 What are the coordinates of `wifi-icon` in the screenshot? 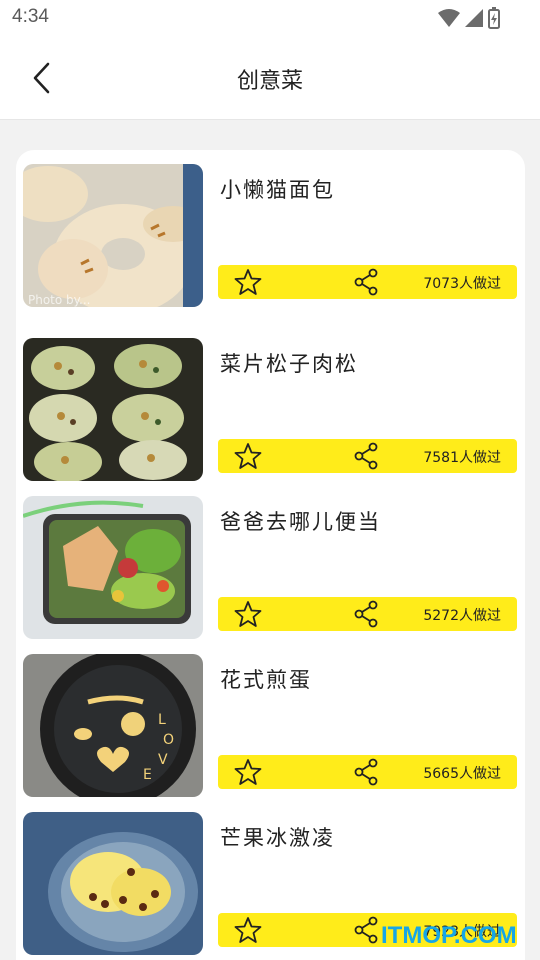 It's located at (449, 18).